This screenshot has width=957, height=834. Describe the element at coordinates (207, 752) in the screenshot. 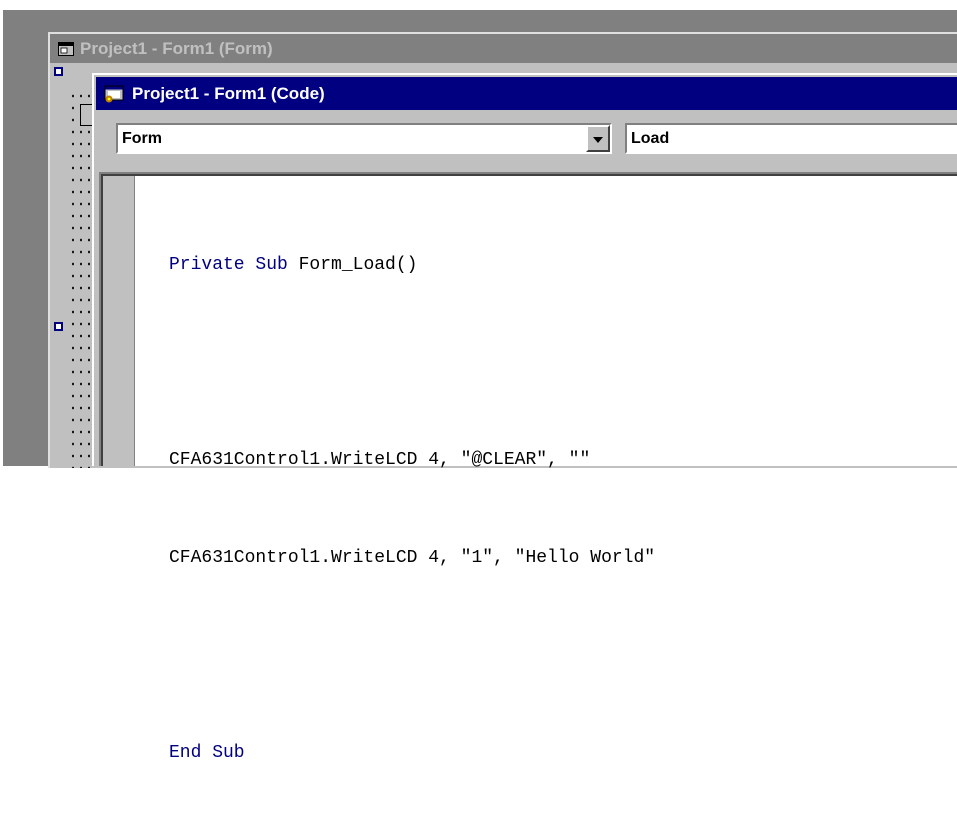

I see `keyword: End Sub` at that location.